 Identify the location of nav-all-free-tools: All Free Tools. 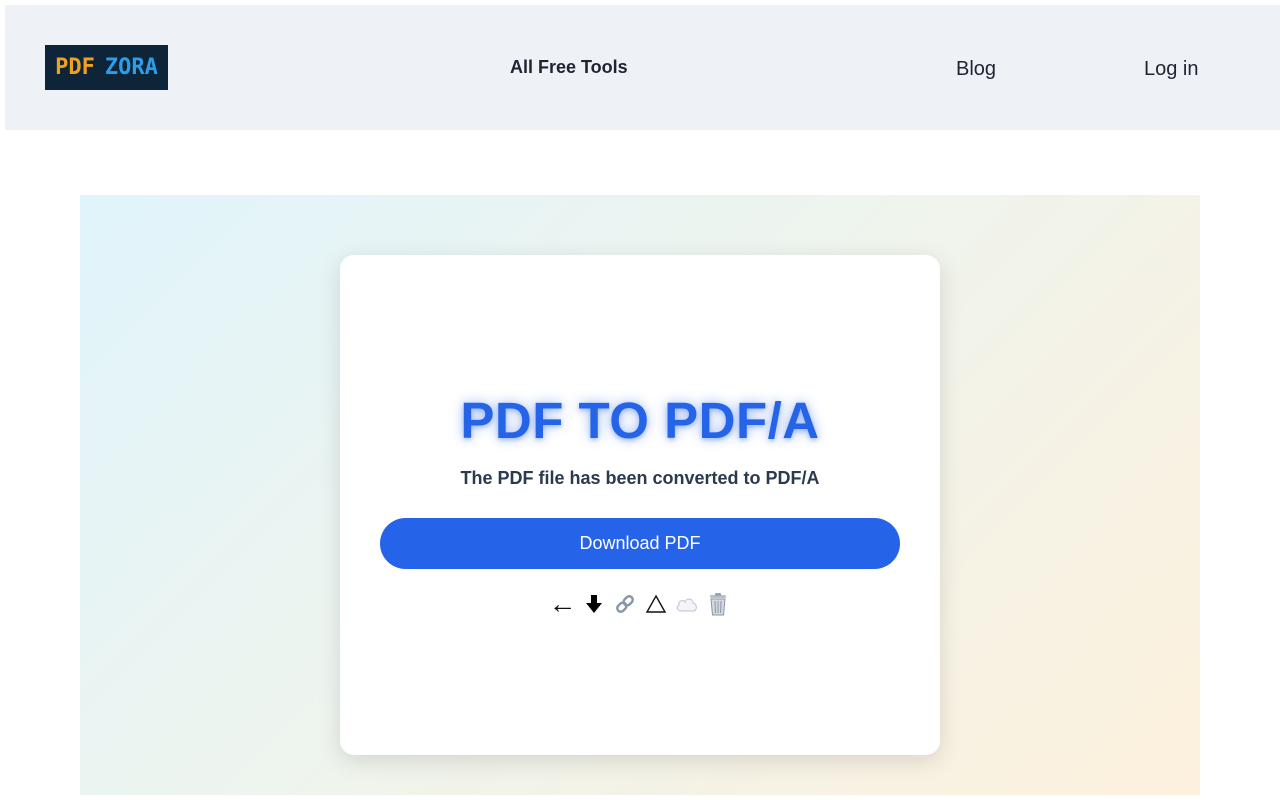
(569, 67).